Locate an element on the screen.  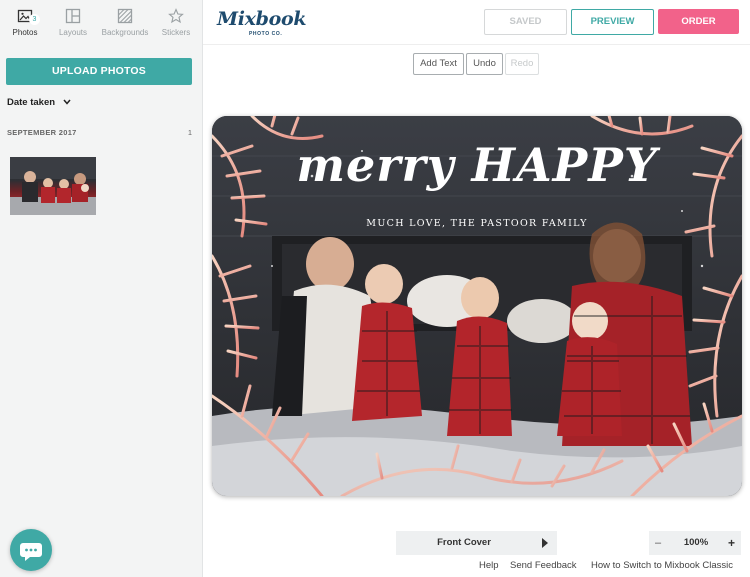
tab-stickers: Stickers is located at coordinates (176, 23).